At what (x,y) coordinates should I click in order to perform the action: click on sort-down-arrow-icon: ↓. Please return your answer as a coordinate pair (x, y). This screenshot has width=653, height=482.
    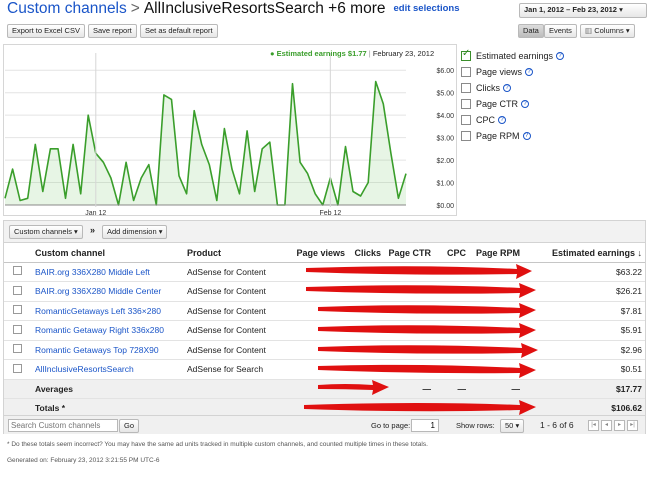
    Looking at the image, I should click on (640, 253).